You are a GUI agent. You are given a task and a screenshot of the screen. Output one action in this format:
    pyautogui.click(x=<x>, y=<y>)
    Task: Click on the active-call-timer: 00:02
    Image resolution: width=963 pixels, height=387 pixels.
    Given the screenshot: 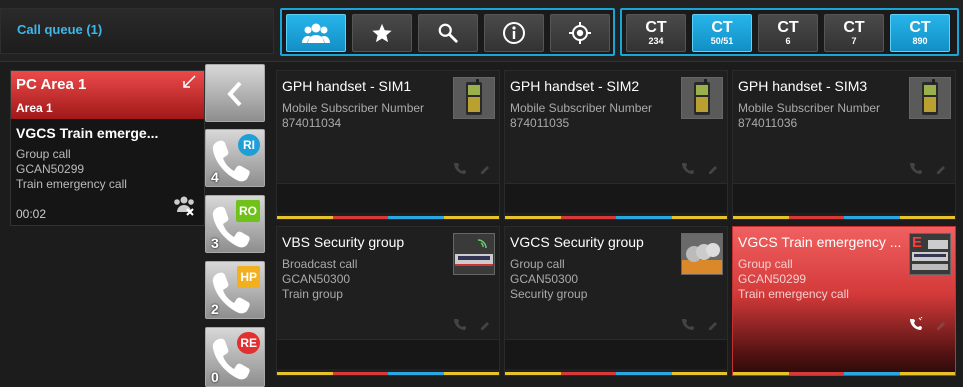 What is the action you would take?
    pyautogui.click(x=31, y=214)
    